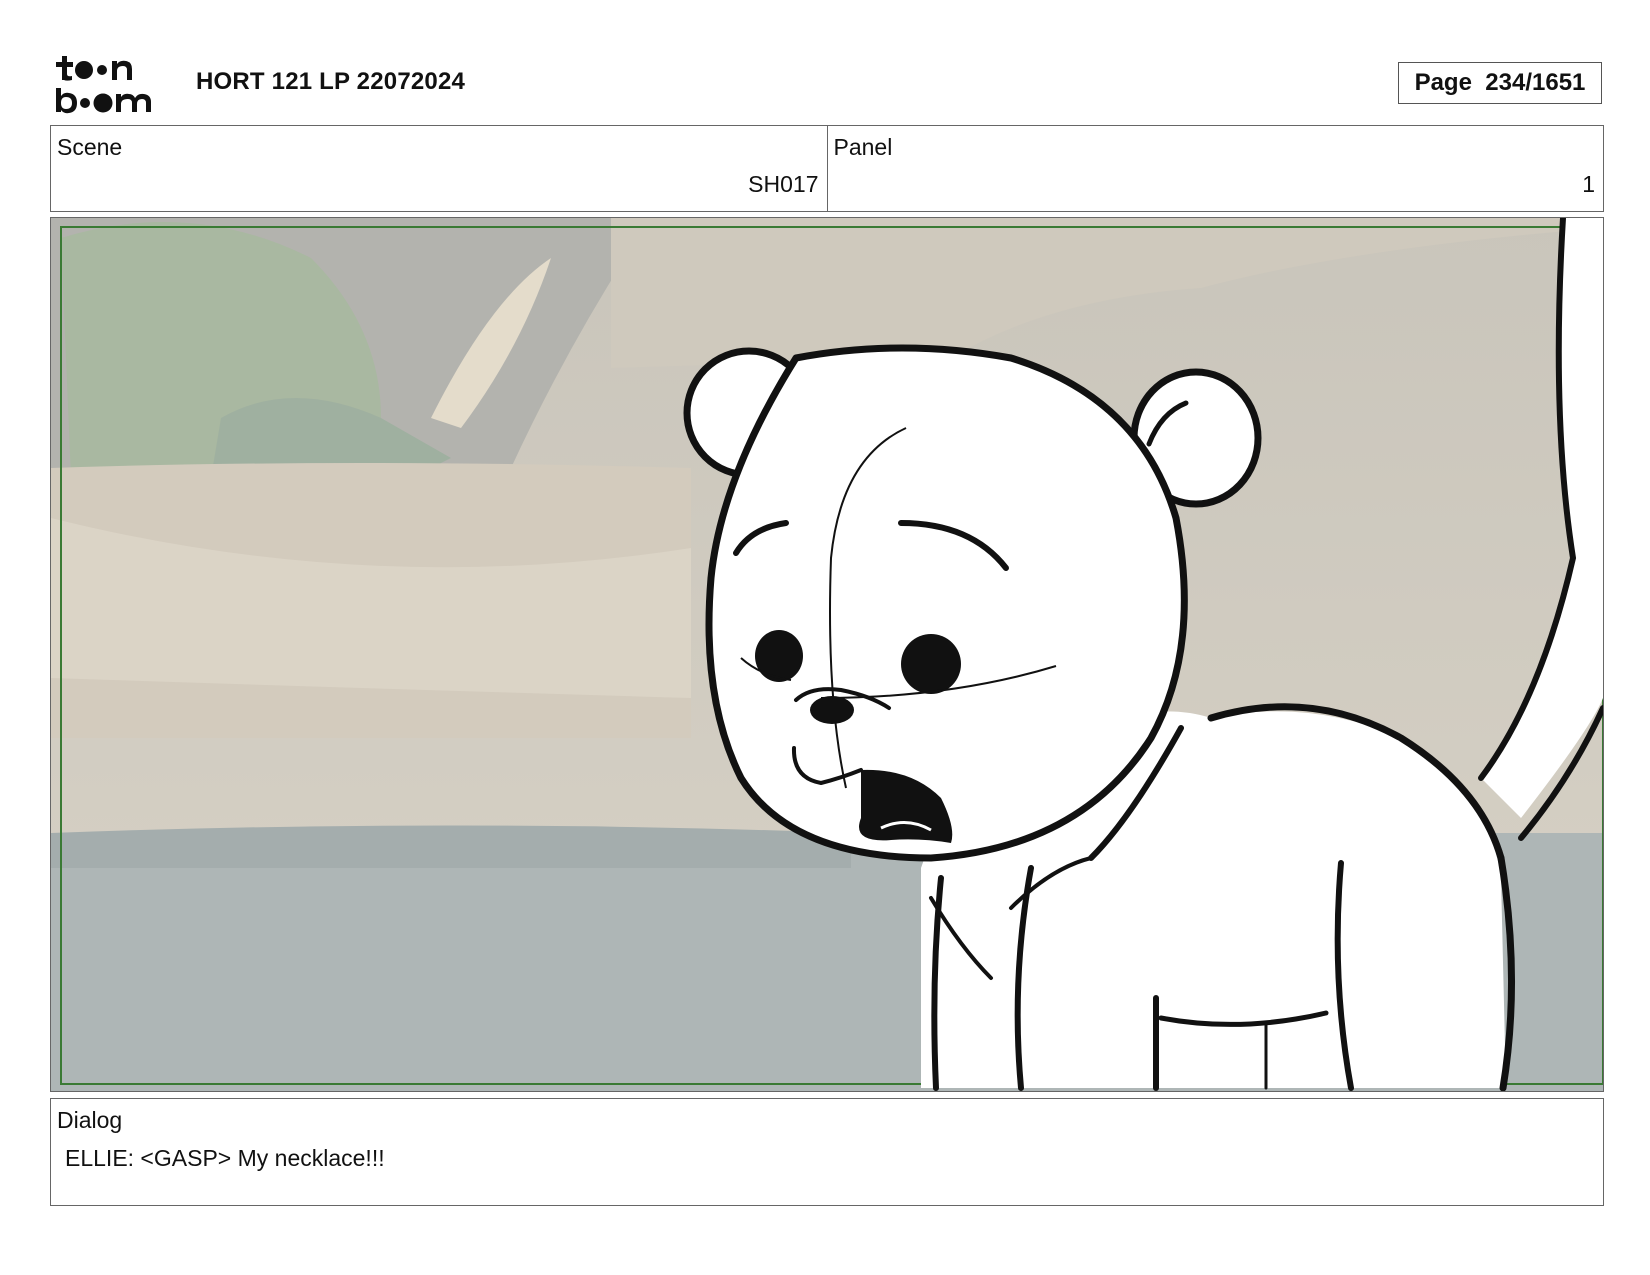 Image resolution: width=1650 pixels, height=1275 pixels. Describe the element at coordinates (90, 147) in the screenshot. I see `scene-label: Scene` at that location.